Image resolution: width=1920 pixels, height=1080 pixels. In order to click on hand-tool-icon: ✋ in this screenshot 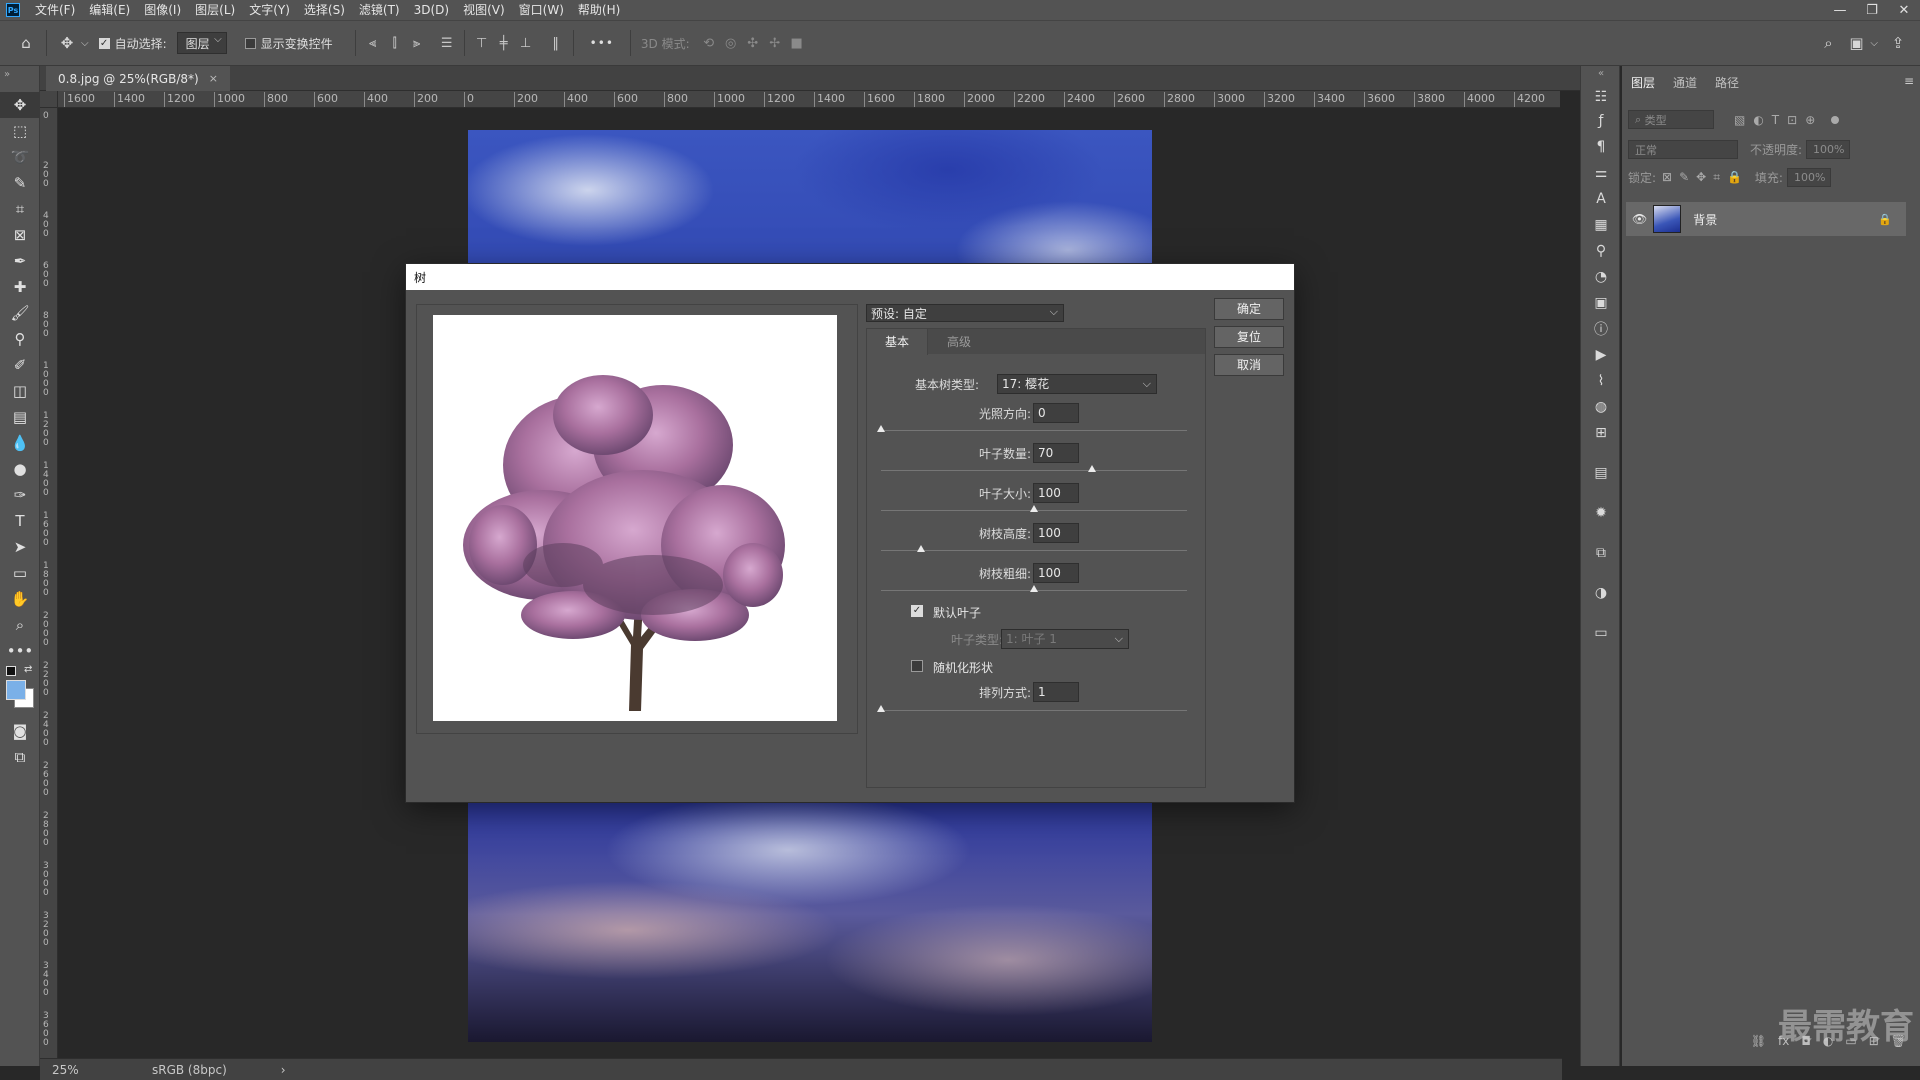, I will do `click(20, 599)`.